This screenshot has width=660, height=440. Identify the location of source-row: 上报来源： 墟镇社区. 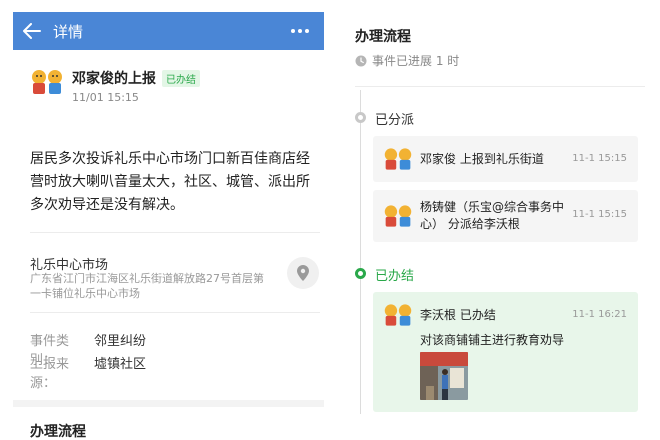
(88, 372).